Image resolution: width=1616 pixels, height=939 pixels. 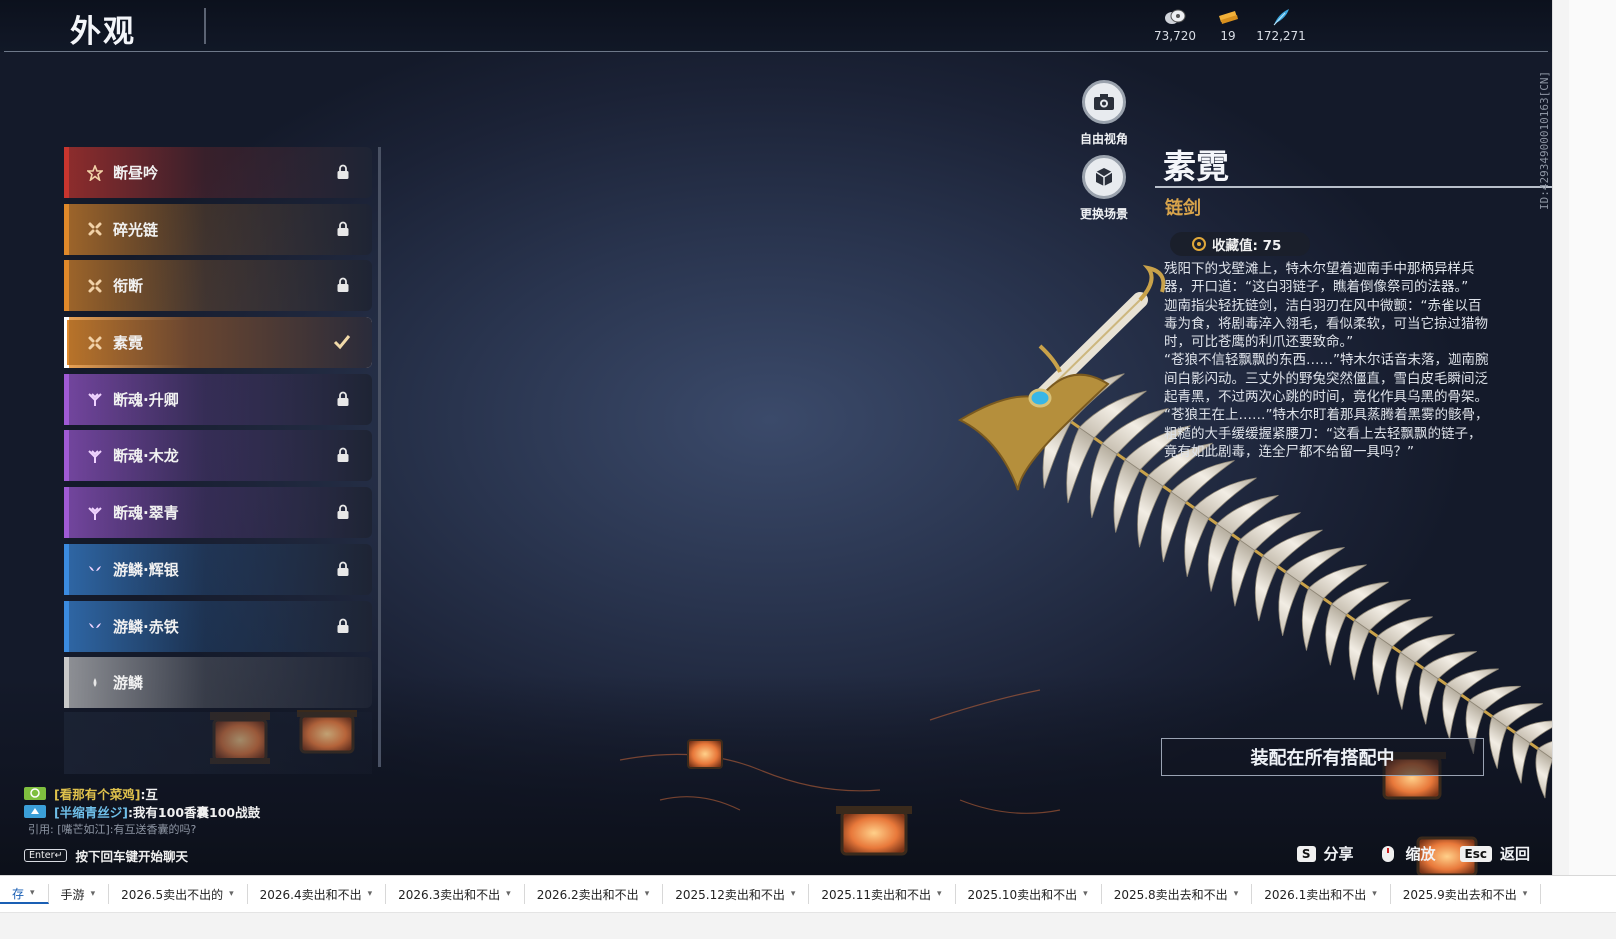 I want to click on sheet-tab: 2026.1卖出和不出 ▾, so click(x=1321, y=894).